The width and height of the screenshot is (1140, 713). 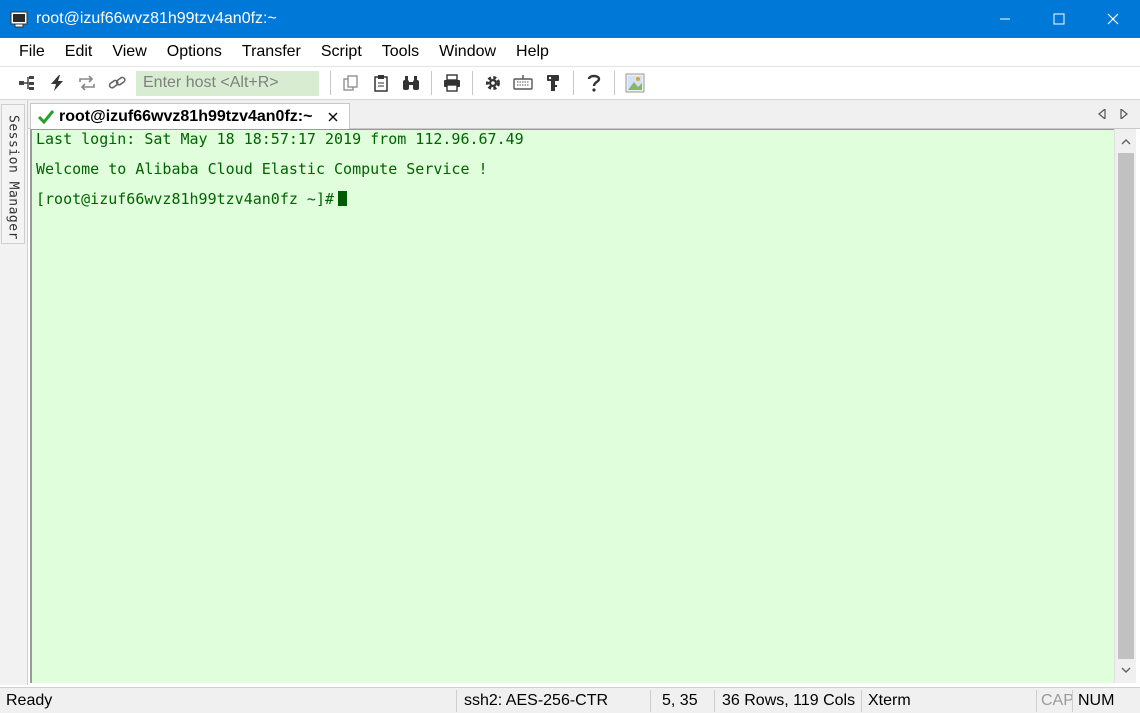 What do you see at coordinates (32, 52) in the screenshot?
I see `menu-file: File` at bounding box center [32, 52].